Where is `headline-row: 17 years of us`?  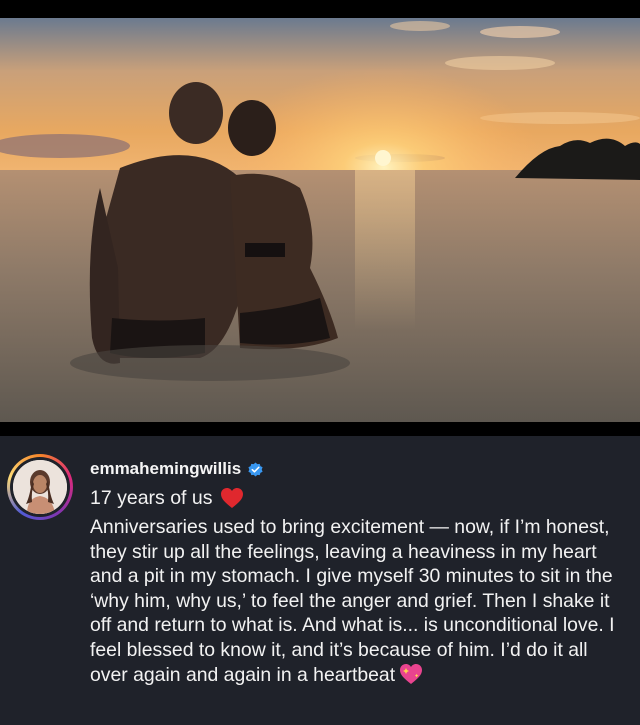 headline-row: 17 years of us is located at coordinates (355, 498).